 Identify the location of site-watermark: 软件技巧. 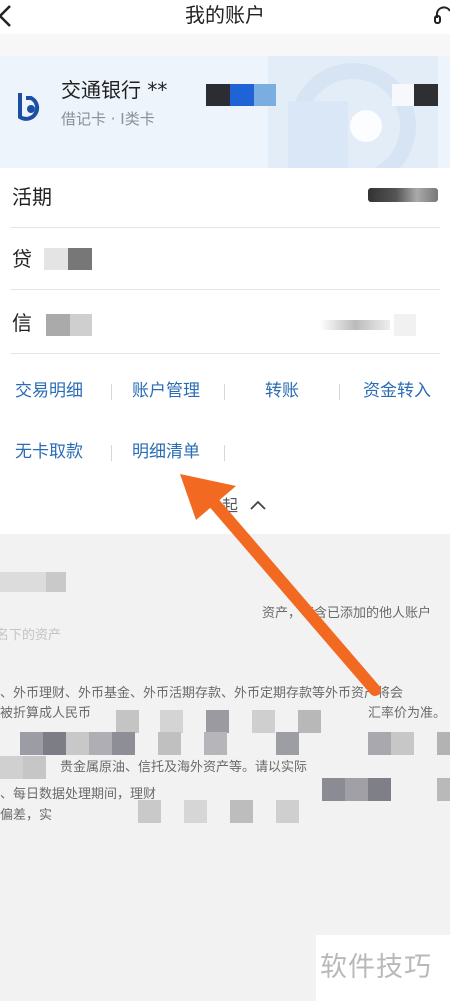
(376, 967).